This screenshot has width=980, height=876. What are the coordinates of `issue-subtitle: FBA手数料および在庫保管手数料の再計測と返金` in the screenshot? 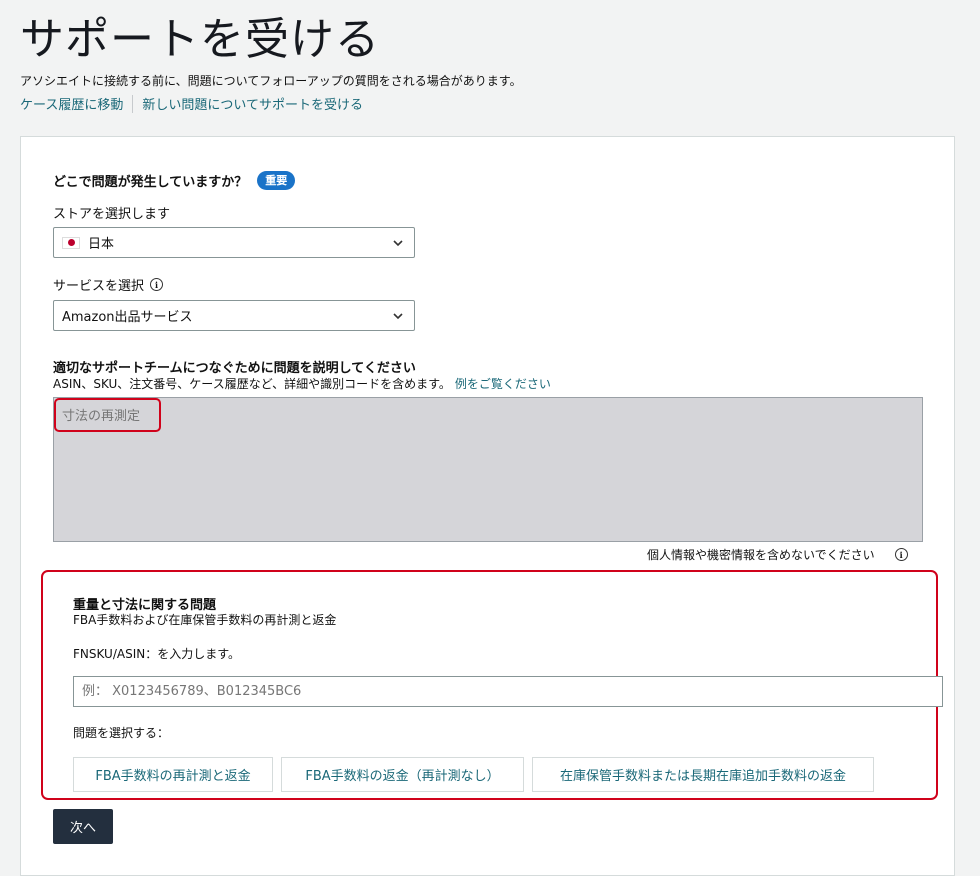 It's located at (205, 620).